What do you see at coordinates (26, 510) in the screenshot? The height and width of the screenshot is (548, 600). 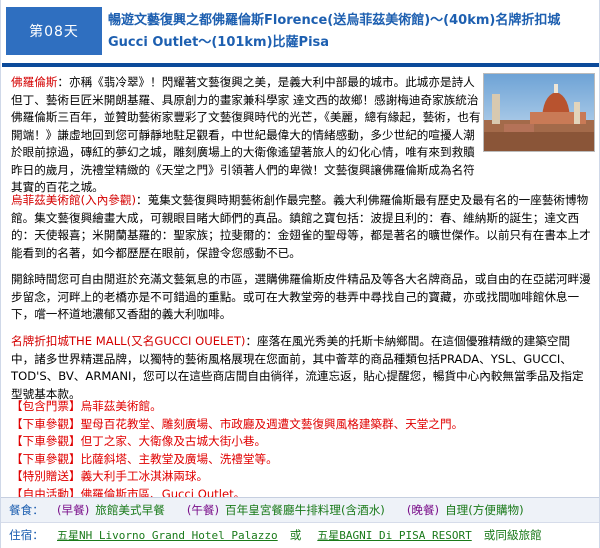 I see `meal-label: 餐食：` at bounding box center [26, 510].